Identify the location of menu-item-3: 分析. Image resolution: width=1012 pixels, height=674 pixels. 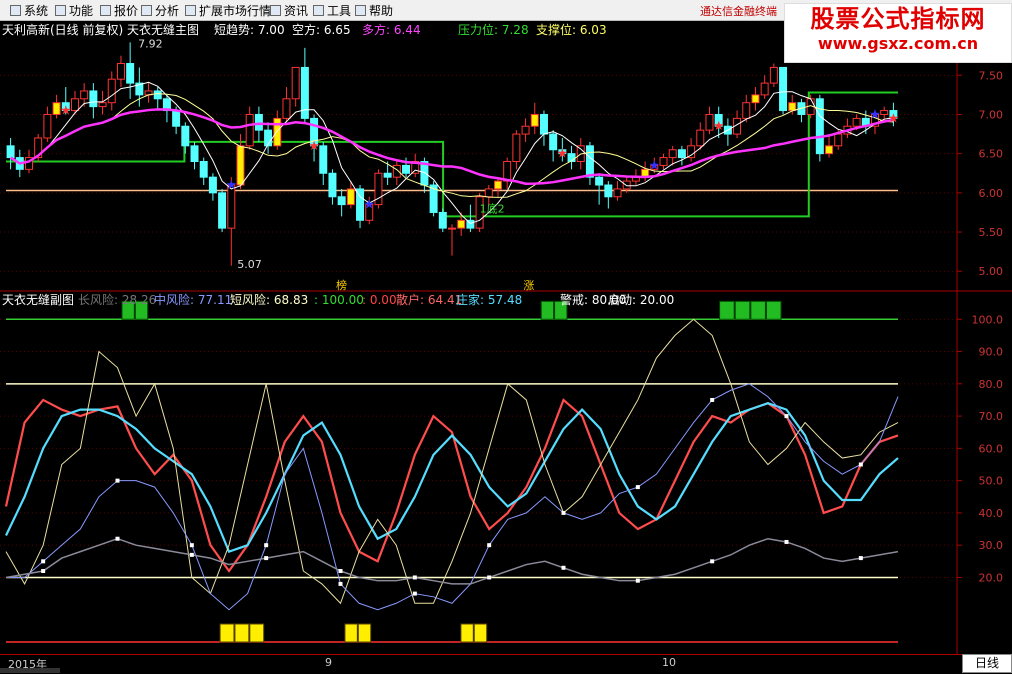
(160, 10).